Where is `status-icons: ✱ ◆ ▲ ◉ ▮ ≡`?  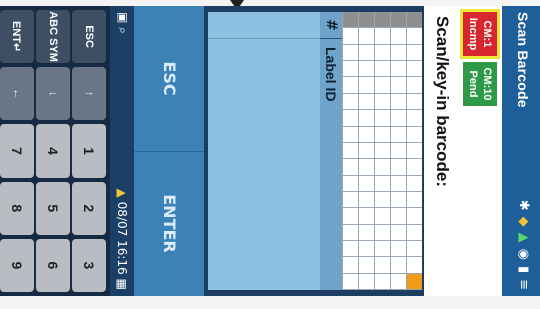 status-icons: ✱ ◆ ▲ ◉ ▮ ≡ is located at coordinates (523, 245).